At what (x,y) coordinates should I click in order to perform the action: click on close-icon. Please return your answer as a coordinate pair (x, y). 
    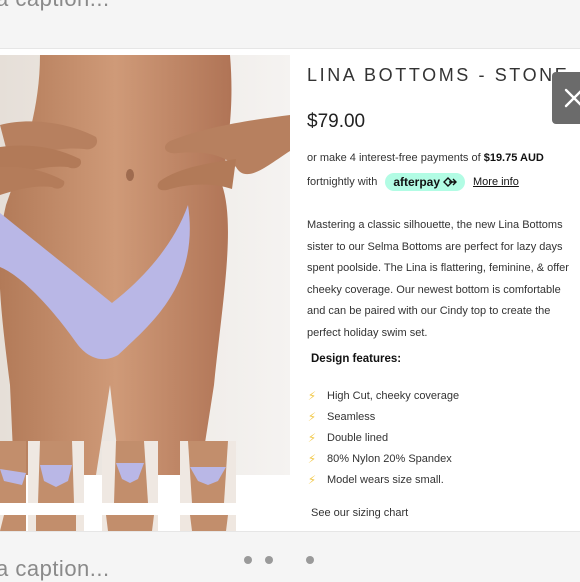
    Looking at the image, I should click on (572, 98).